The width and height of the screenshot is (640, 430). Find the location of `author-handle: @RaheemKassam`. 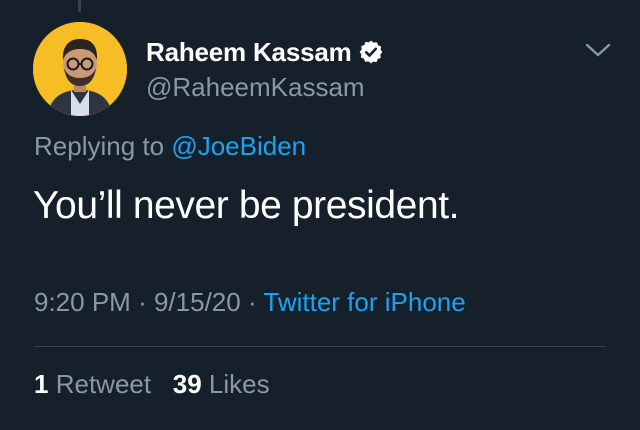

author-handle: @RaheemKassam is located at coordinates (255, 87).